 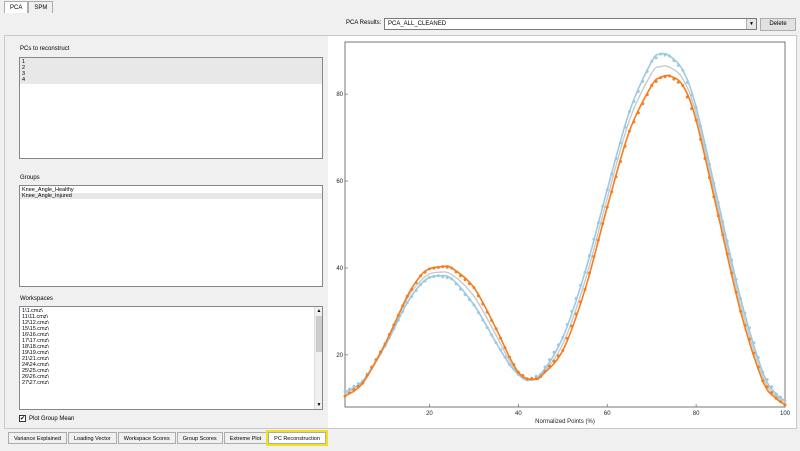 What do you see at coordinates (37, 438) in the screenshot?
I see `tab-variance-explained: Variance Explained` at bounding box center [37, 438].